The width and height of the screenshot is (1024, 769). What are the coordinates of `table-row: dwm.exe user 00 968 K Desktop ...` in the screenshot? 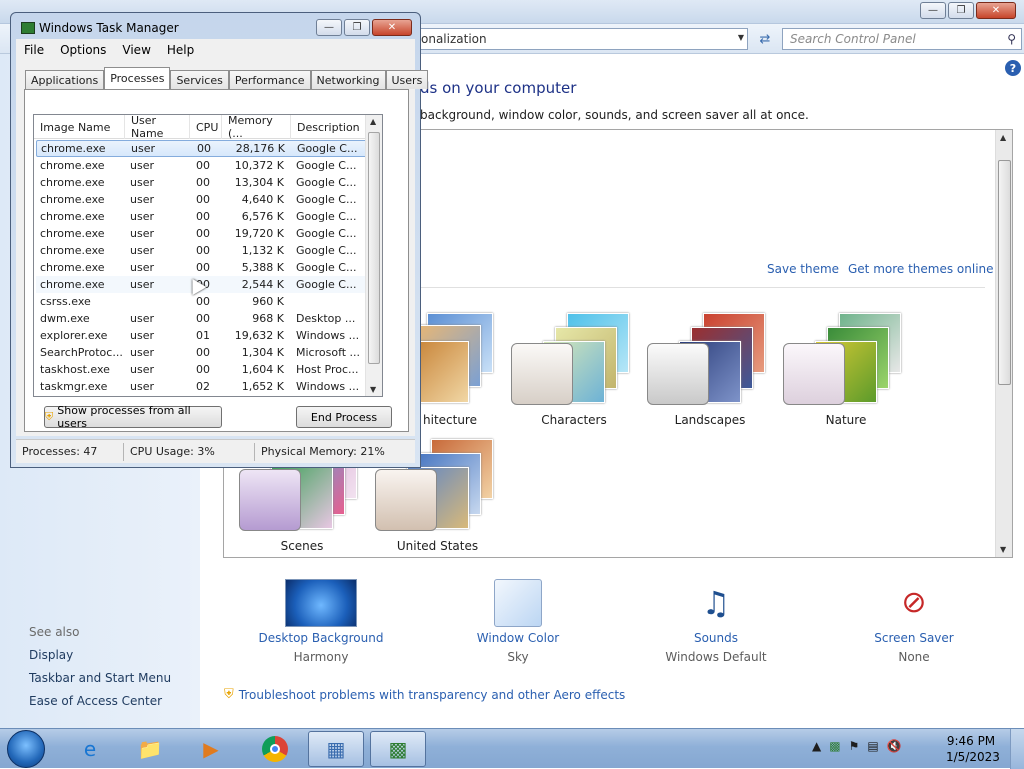 It's located at (201, 318).